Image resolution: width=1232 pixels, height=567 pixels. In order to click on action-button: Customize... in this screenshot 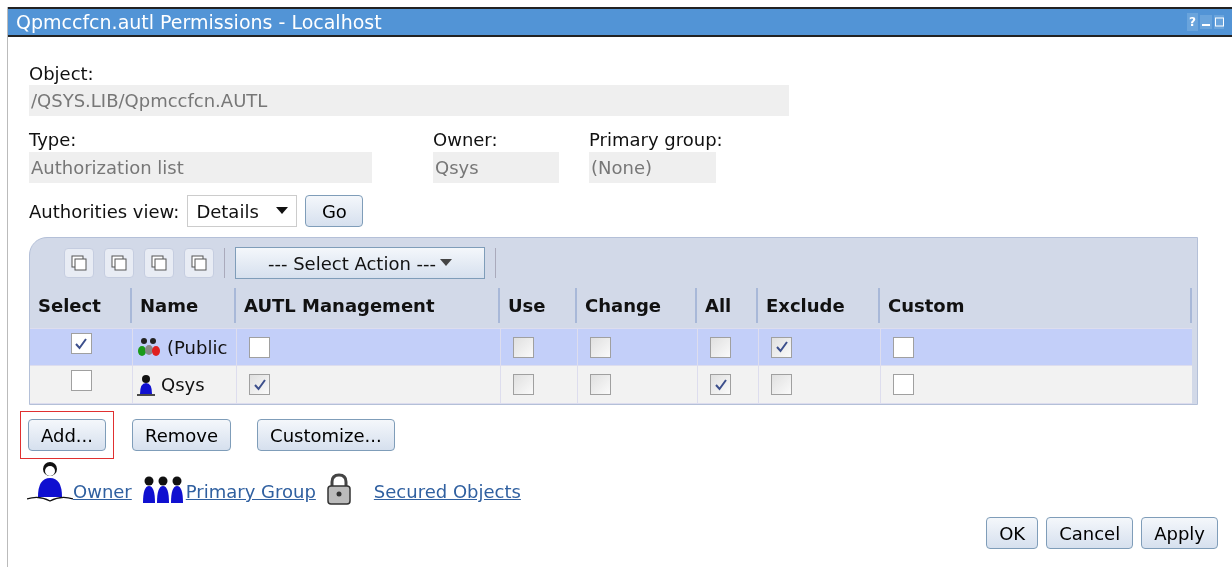, I will do `click(326, 435)`.